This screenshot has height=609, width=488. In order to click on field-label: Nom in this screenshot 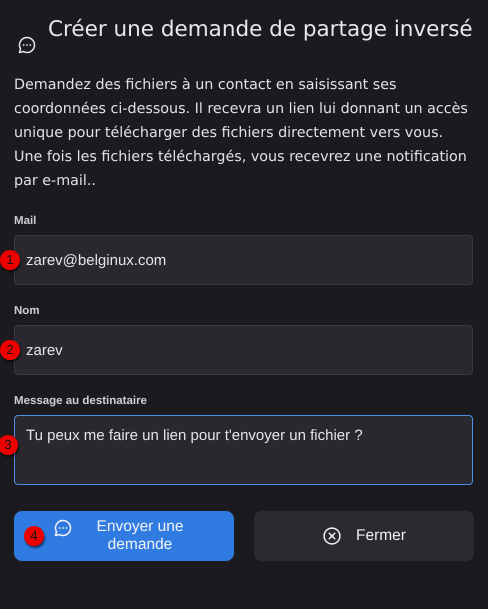, I will do `click(27, 311)`.